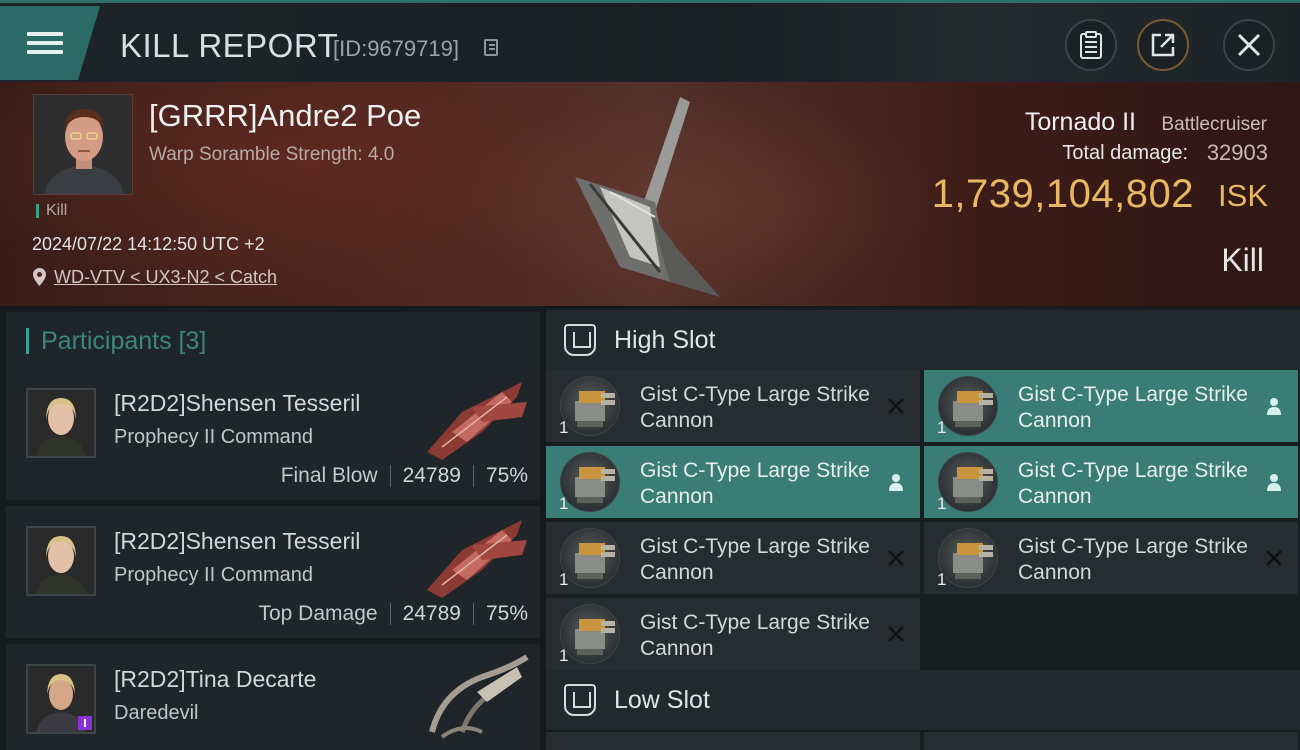 The width and height of the screenshot is (1300, 750). What do you see at coordinates (662, 699) in the screenshot?
I see `low-slot-label: Low Slot` at bounding box center [662, 699].